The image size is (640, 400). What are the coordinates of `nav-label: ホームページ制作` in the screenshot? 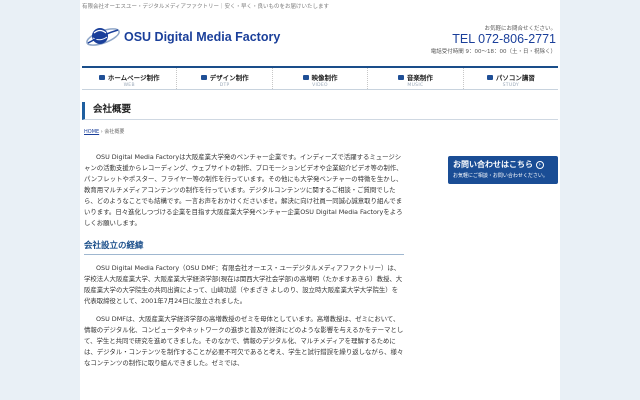 It's located at (133, 78).